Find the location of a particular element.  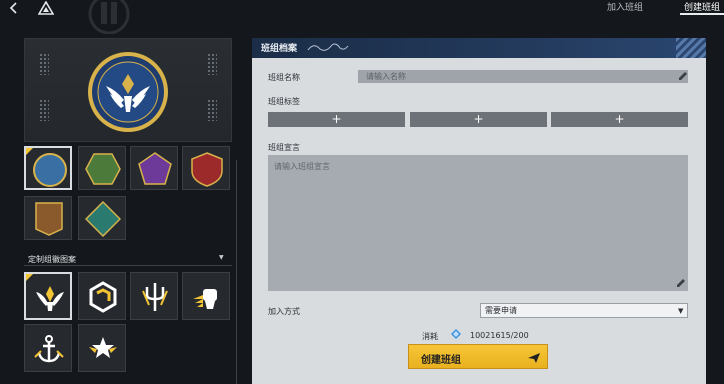

triangle-logo-icon is located at coordinates (46, 8).